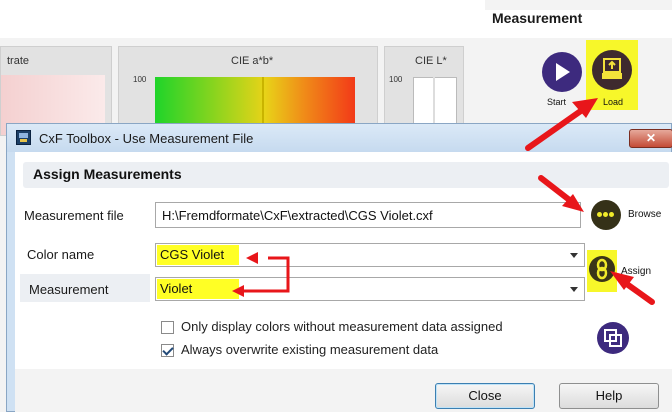 The width and height of the screenshot is (672, 412). I want to click on color-name-label: Color name, so click(61, 254).